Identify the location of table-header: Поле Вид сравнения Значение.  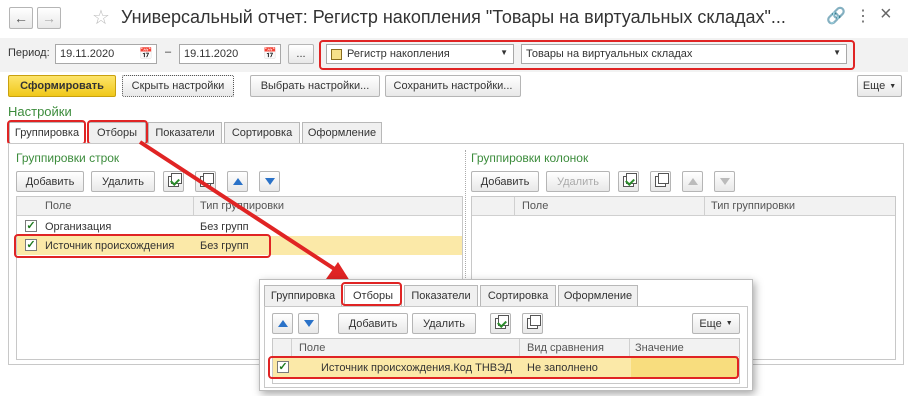
(506, 348).